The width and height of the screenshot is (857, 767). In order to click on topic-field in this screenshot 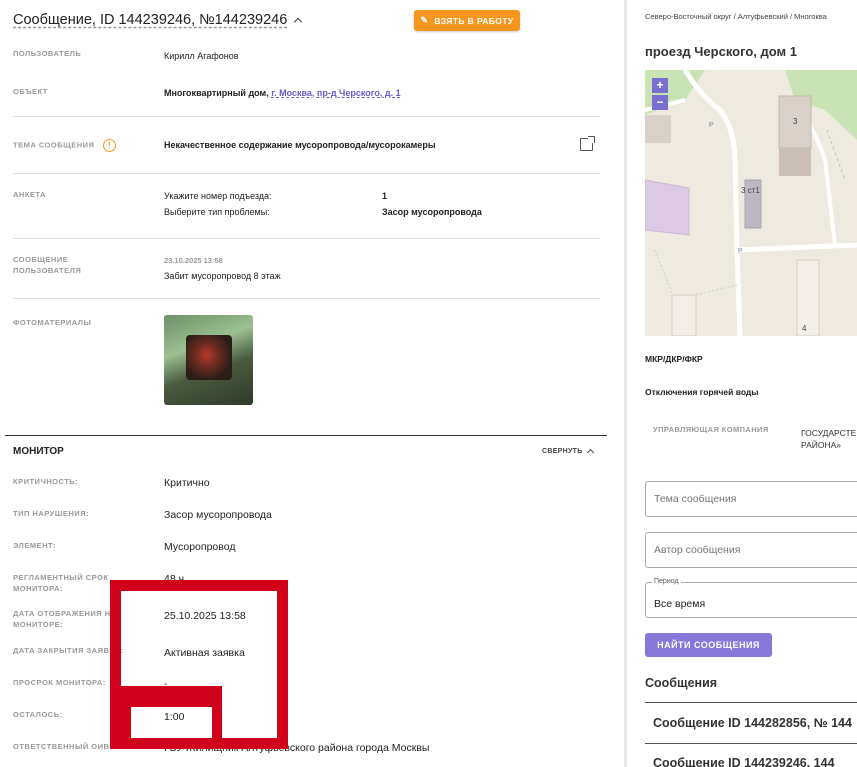, I will do `click(751, 499)`.